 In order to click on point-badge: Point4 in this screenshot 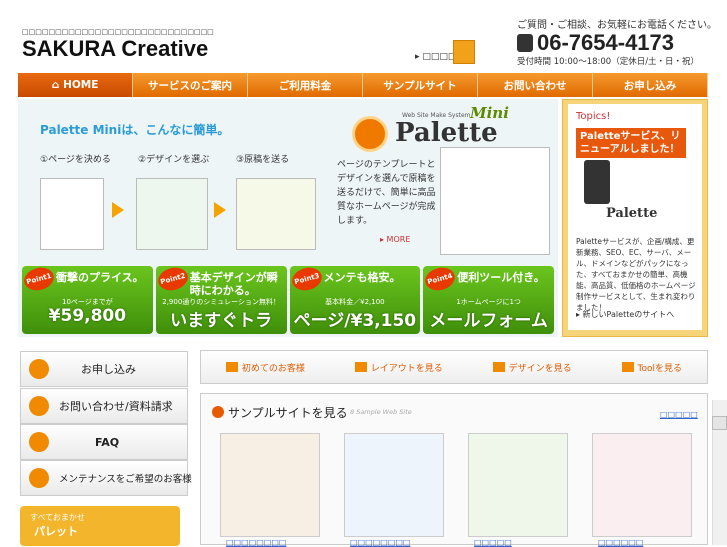, I will do `click(440, 280)`.